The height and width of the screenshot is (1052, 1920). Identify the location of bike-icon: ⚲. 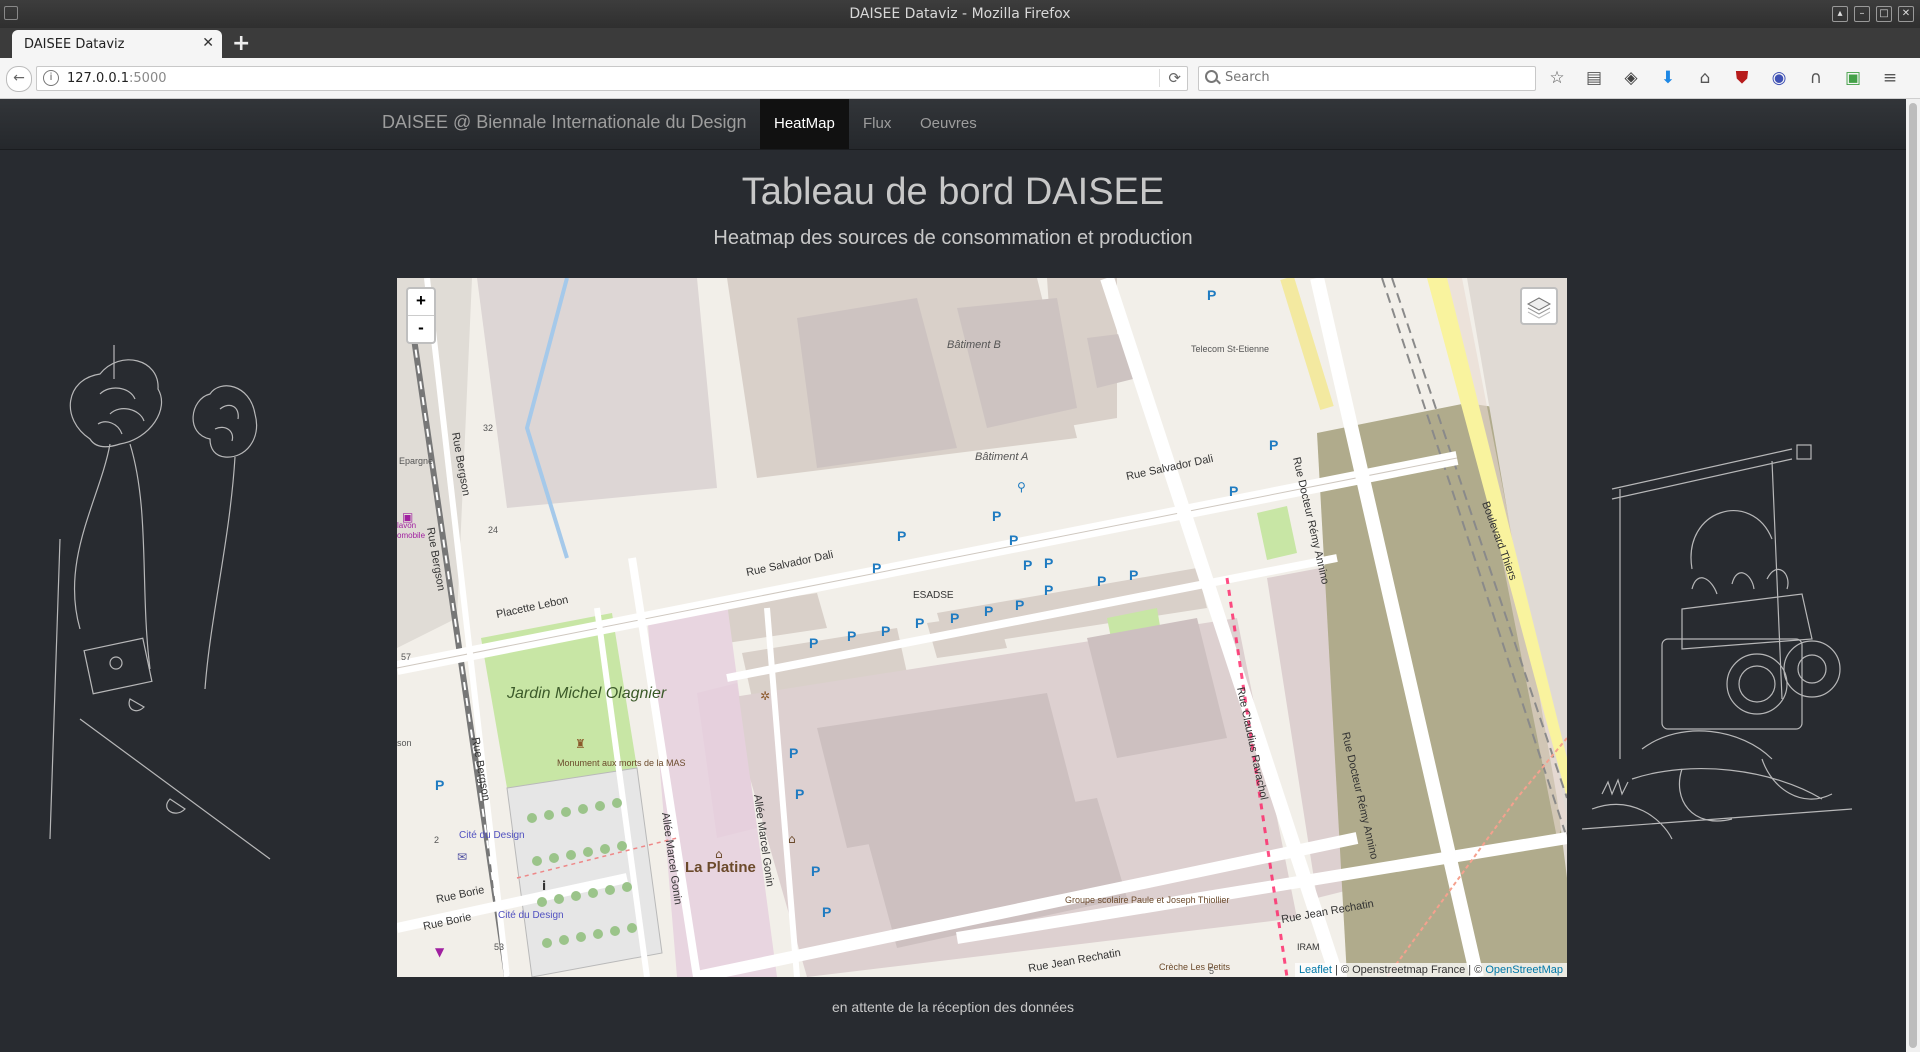
(1021, 487).